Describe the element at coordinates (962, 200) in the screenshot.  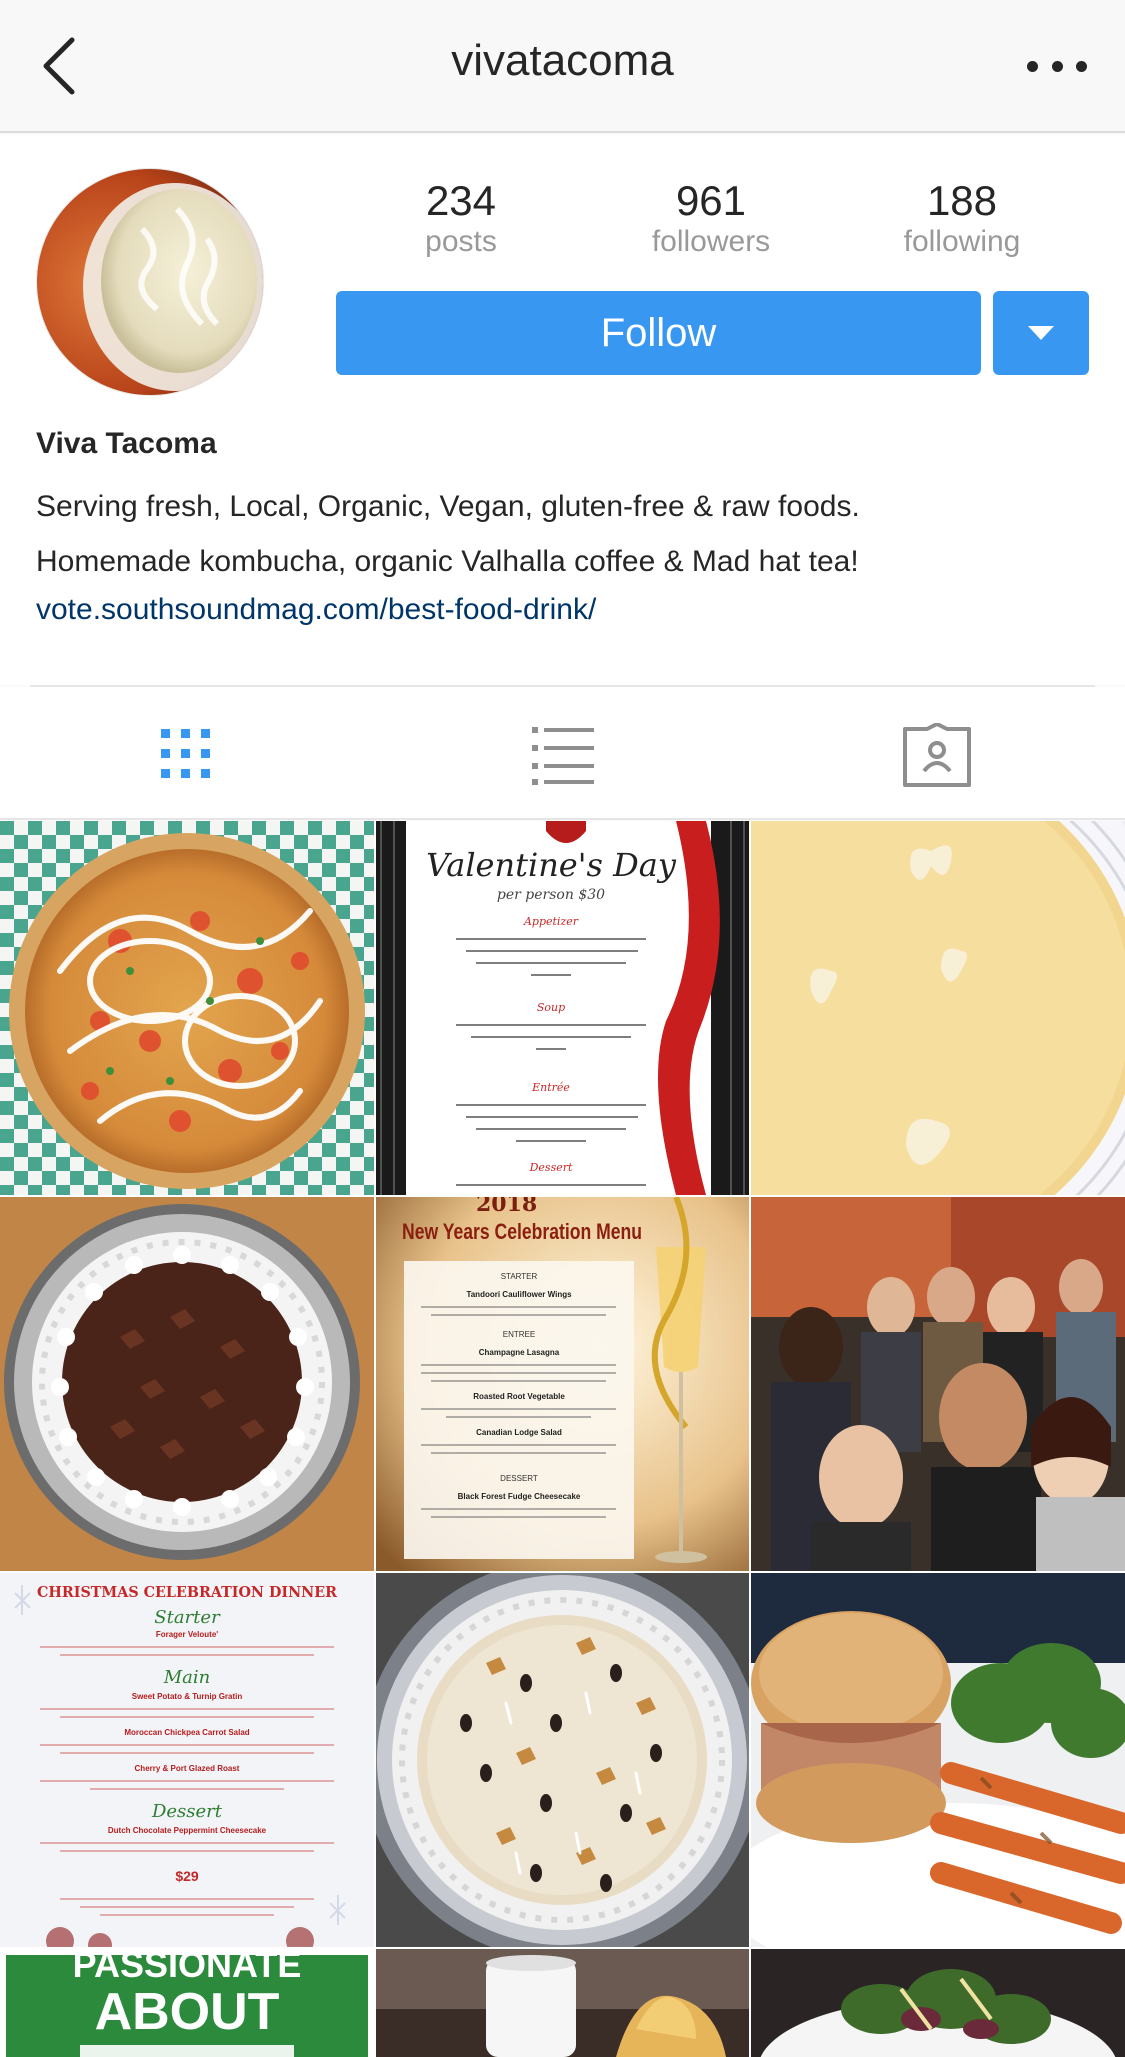
I see `stat-following-value: 188` at that location.